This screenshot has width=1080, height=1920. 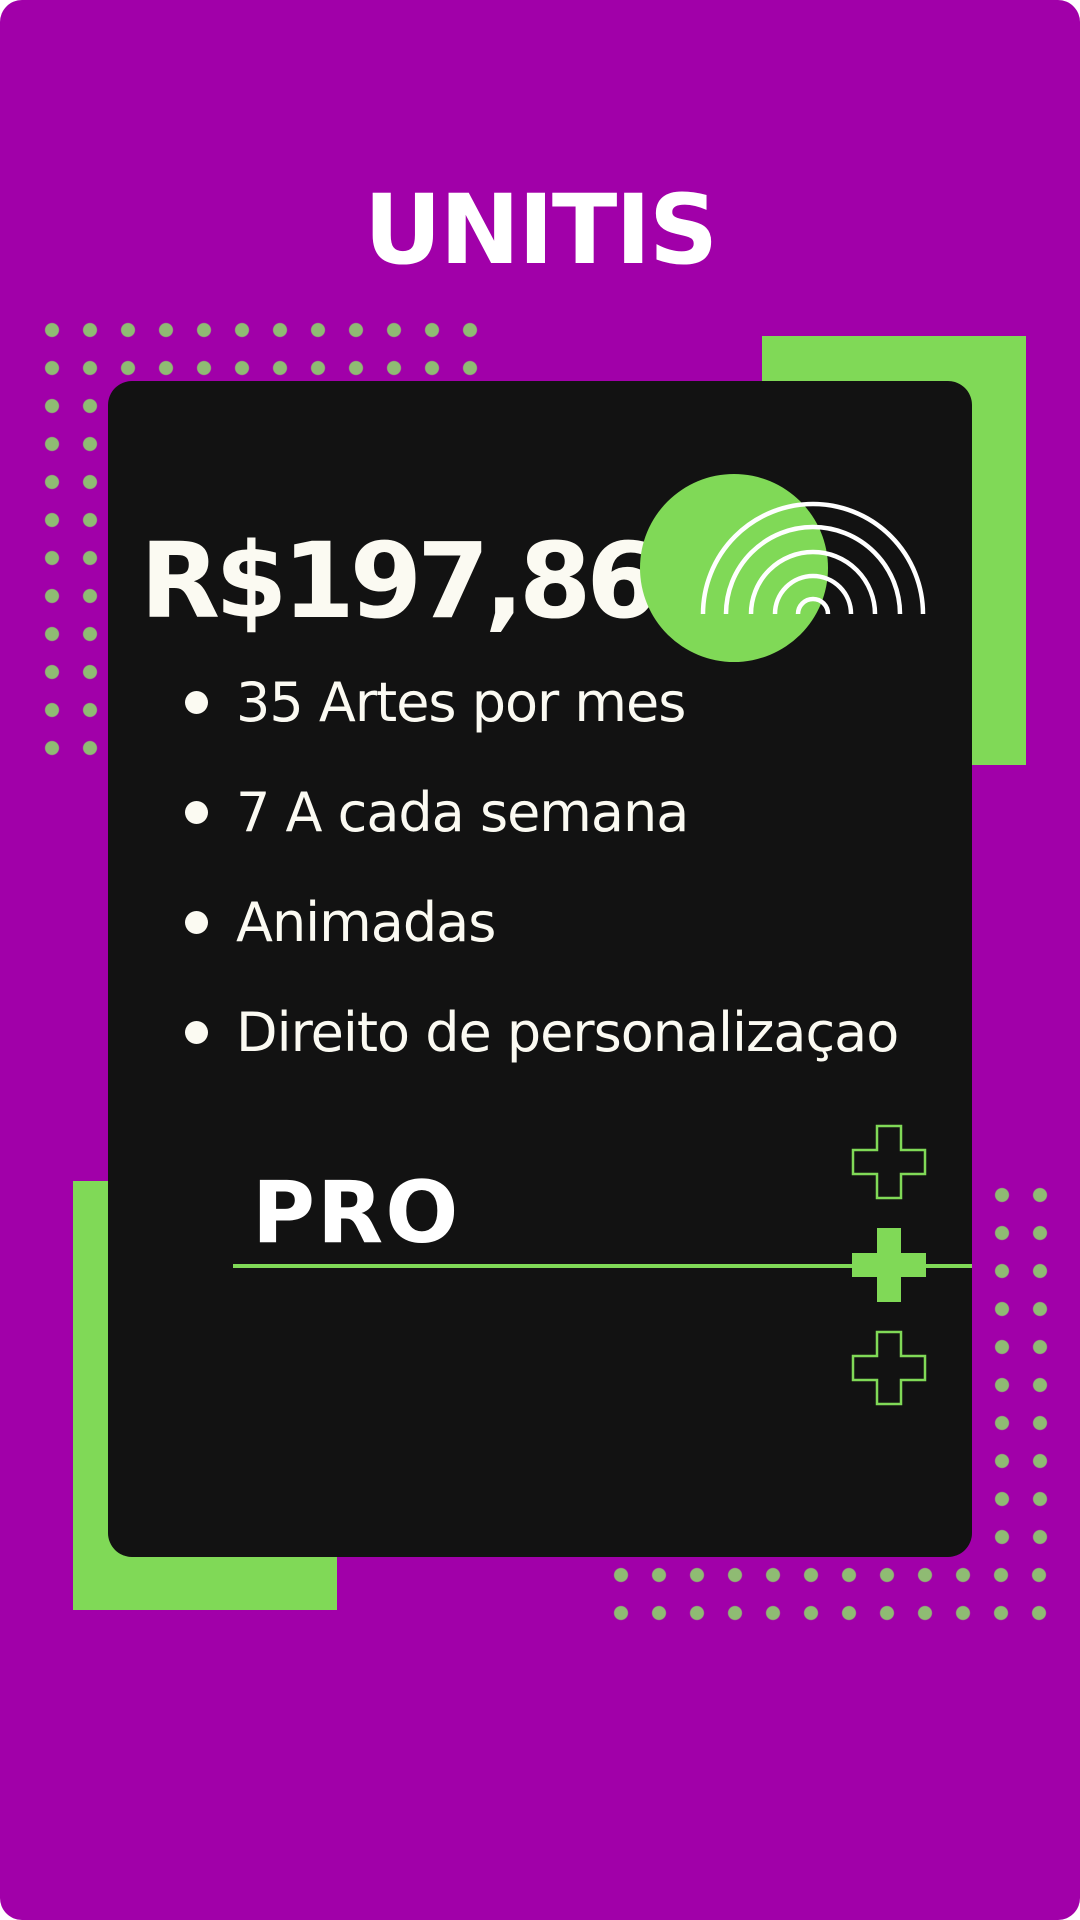 I want to click on brand-title: UNITIS, so click(x=540, y=230).